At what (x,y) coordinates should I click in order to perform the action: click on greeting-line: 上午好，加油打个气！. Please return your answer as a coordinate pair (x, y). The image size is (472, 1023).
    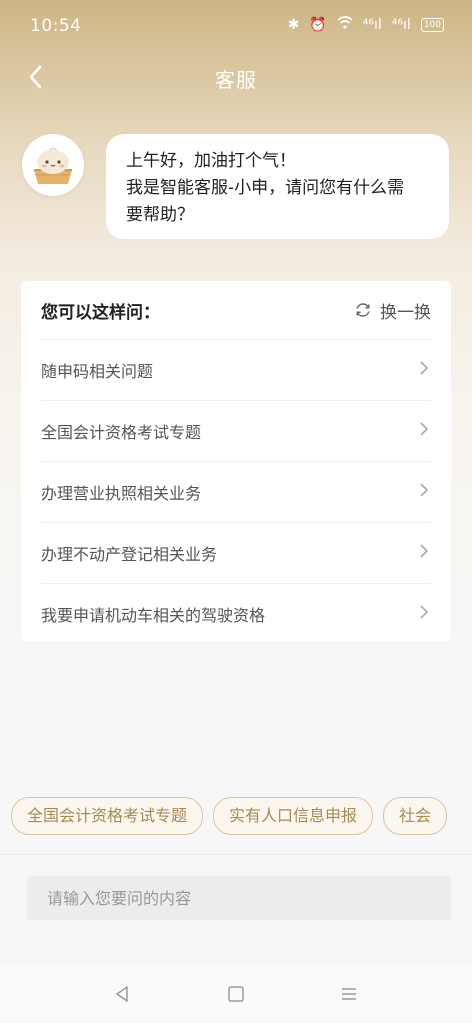
    Looking at the image, I should click on (211, 161).